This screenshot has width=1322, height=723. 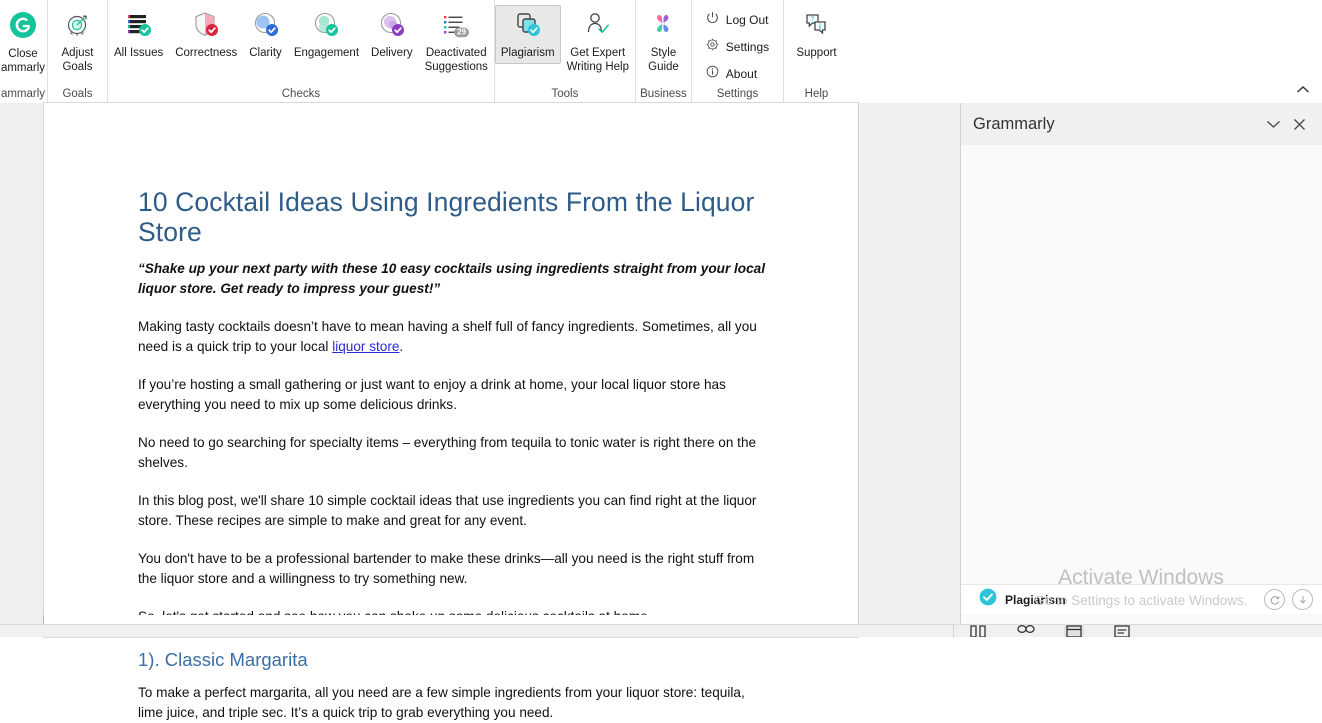 What do you see at coordinates (1074, 630) in the screenshot?
I see `web-layout-icon` at bounding box center [1074, 630].